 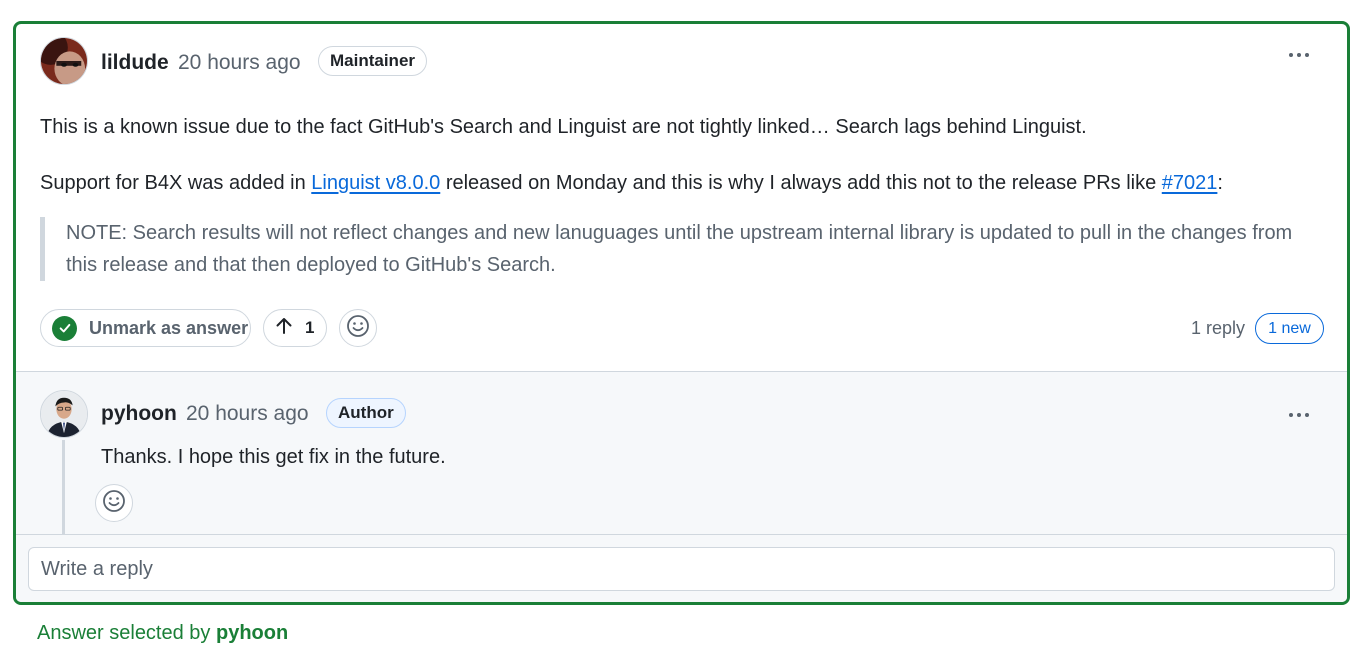 What do you see at coordinates (1190, 183) in the screenshot?
I see `pr-7021-link: #7021` at bounding box center [1190, 183].